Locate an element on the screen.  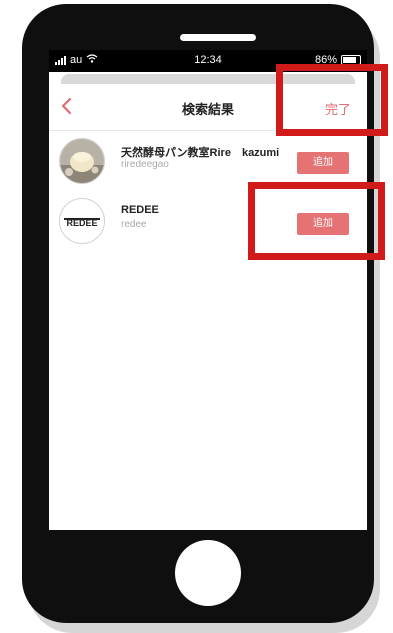
add-button: 追加 is located at coordinates (323, 163).